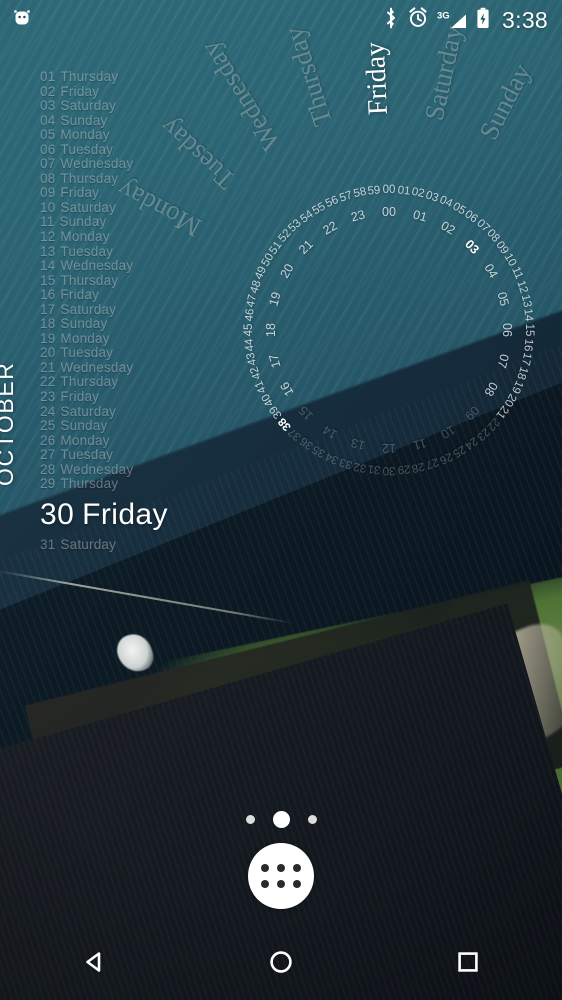 The image size is (562, 1000). Describe the element at coordinates (48, 469) in the screenshot. I see `calendar-day-number: 28` at that location.